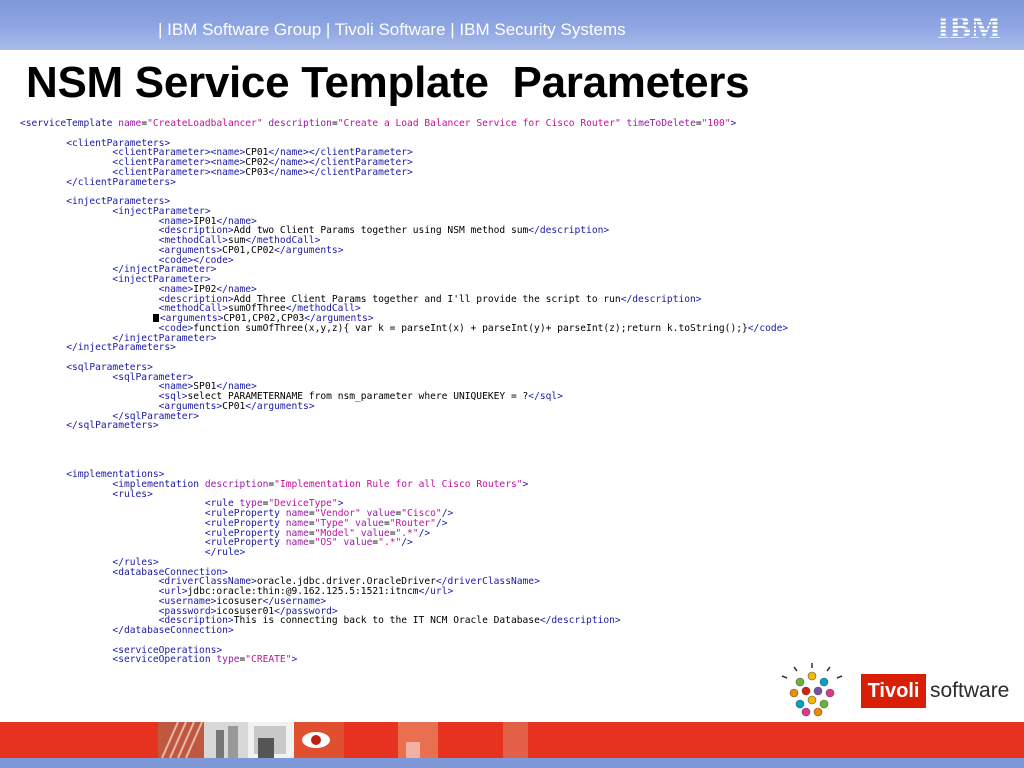 This screenshot has width=1024, height=768. Describe the element at coordinates (515, 631) in the screenshot. I see `code-line: </databaseConnection>` at that location.